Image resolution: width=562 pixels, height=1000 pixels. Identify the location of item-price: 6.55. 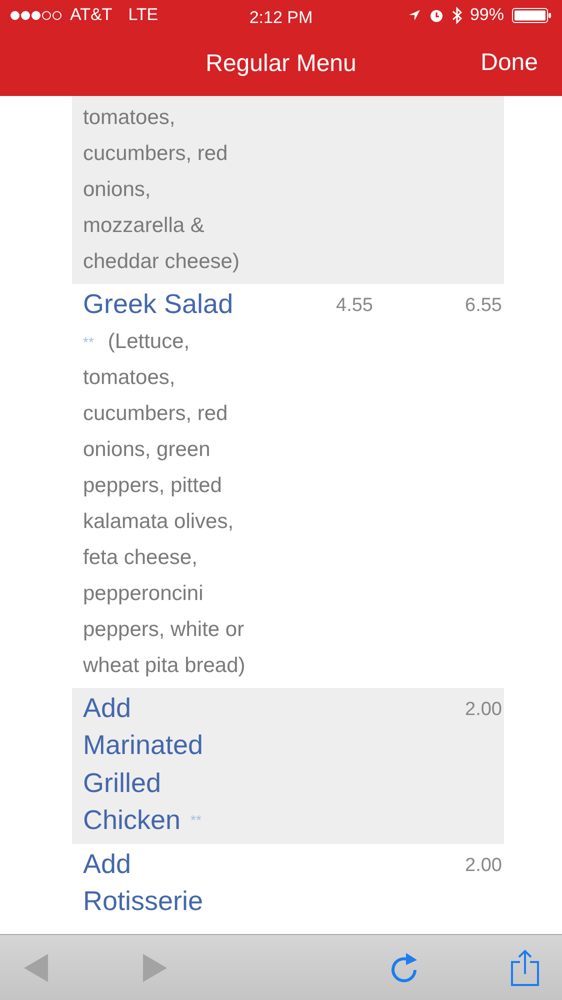
(483, 305).